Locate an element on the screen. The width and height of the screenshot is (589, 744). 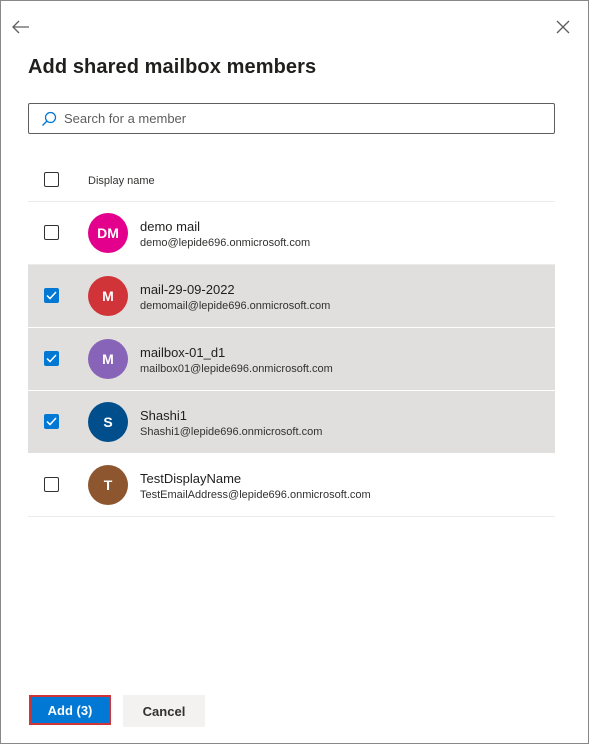
search-box is located at coordinates (291, 118).